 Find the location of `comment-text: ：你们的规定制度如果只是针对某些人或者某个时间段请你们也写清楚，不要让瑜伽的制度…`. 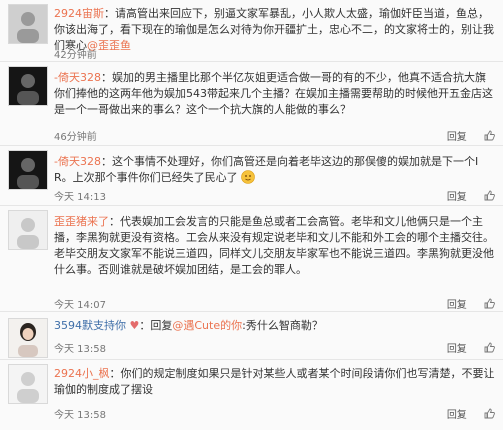

comment-text: ：你们的规定制度如果只是针对某些人或者某个时间段请你们也写清楚，不要让瑜伽的制度… is located at coordinates (274, 381).